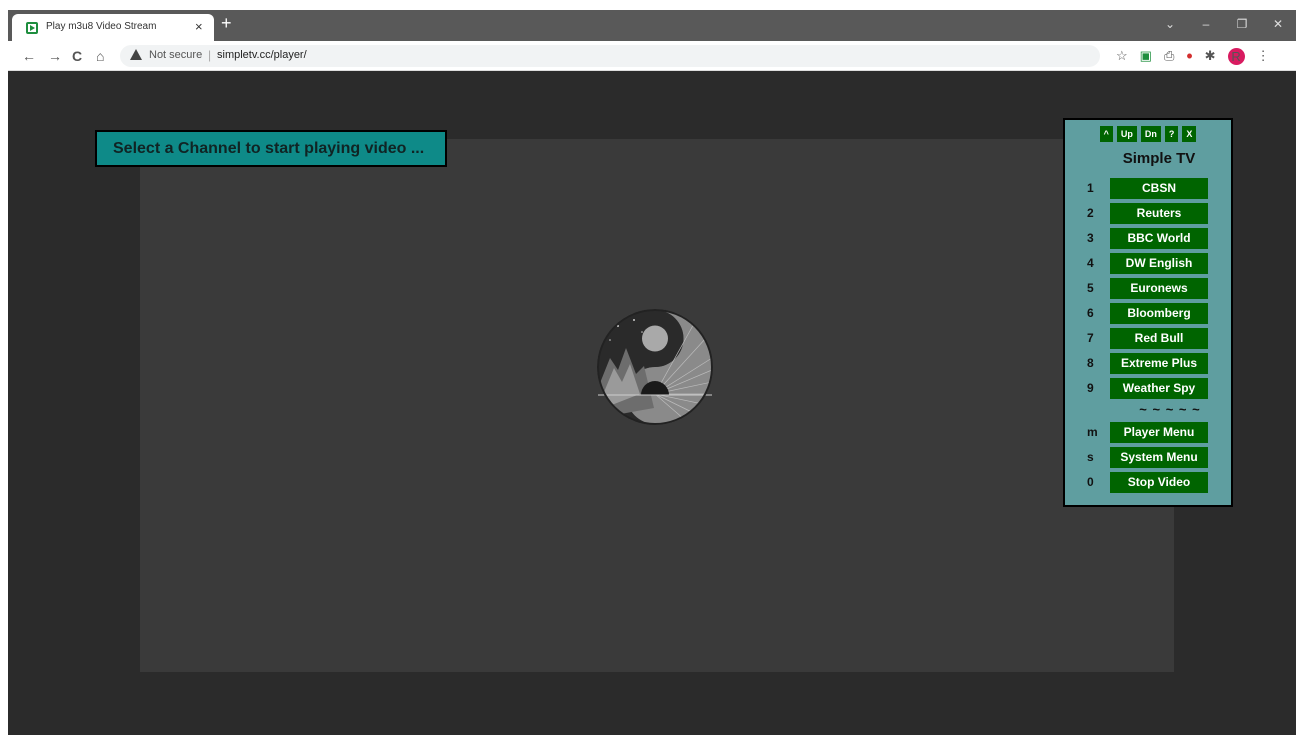 This screenshot has height=735, width=1296. What do you see at coordinates (1090, 388) in the screenshot?
I see `channel-key: 9` at bounding box center [1090, 388].